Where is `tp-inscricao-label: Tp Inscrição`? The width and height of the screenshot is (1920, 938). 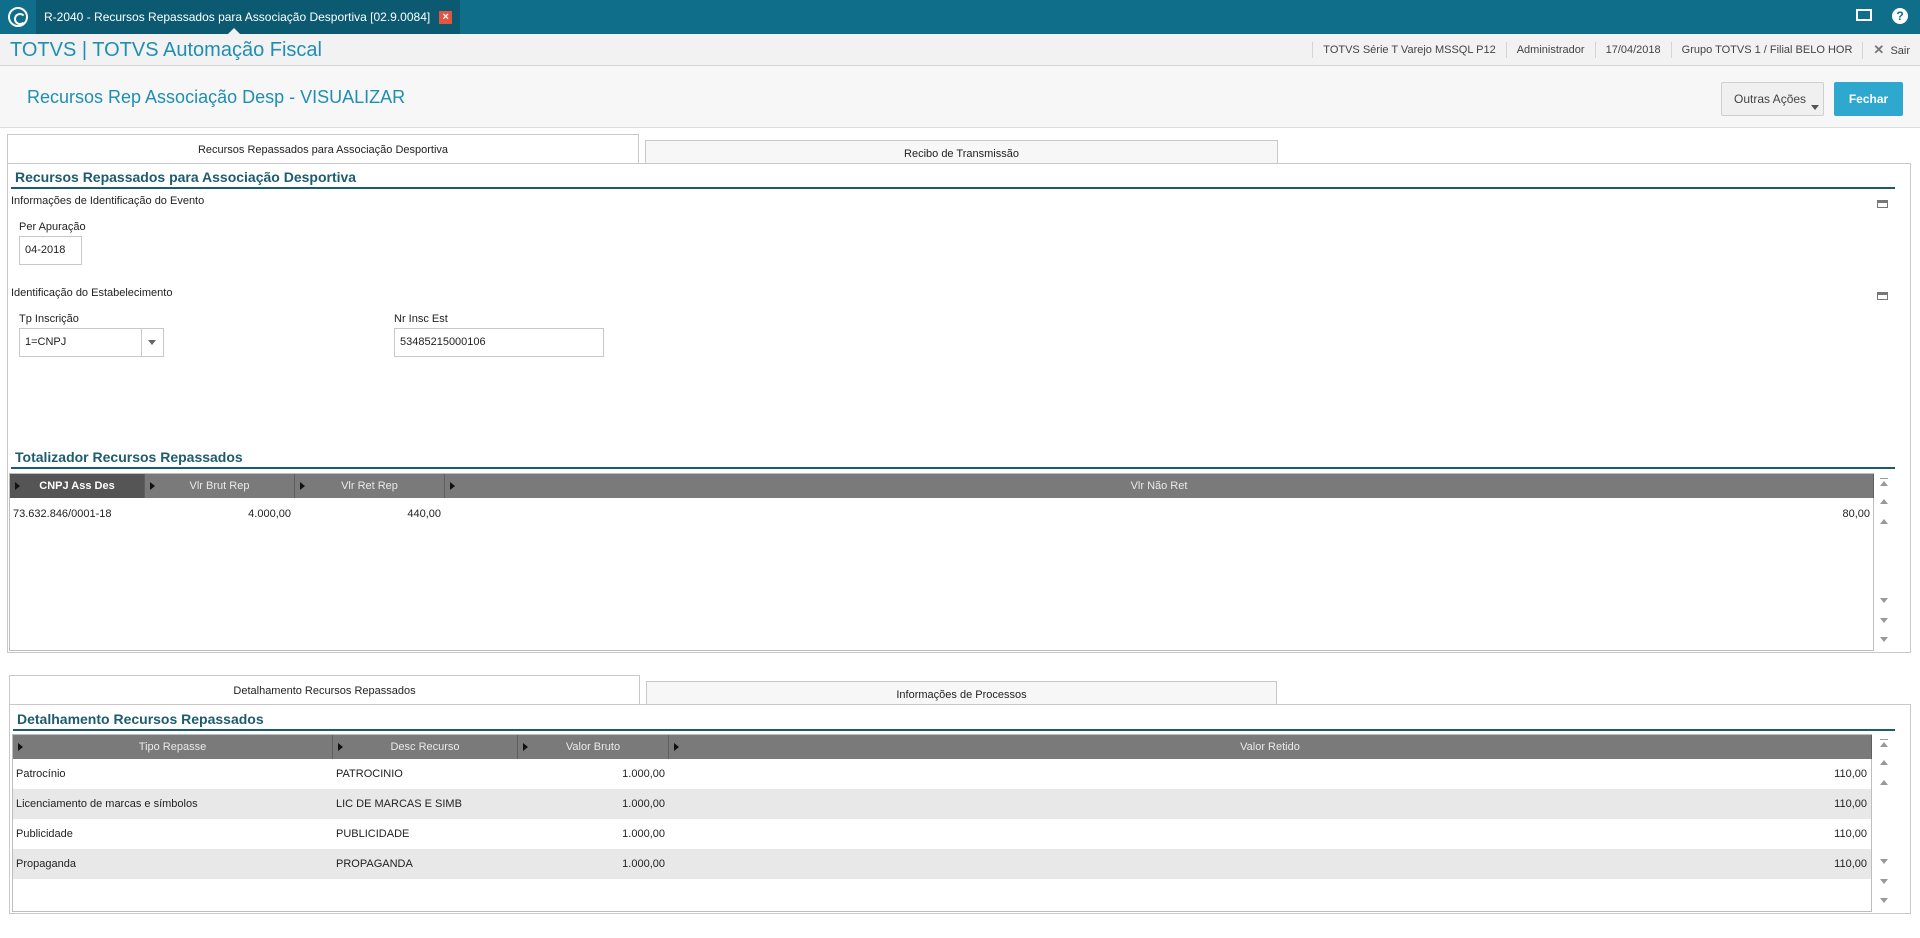
tp-inscricao-label: Tp Inscrição is located at coordinates (49, 319).